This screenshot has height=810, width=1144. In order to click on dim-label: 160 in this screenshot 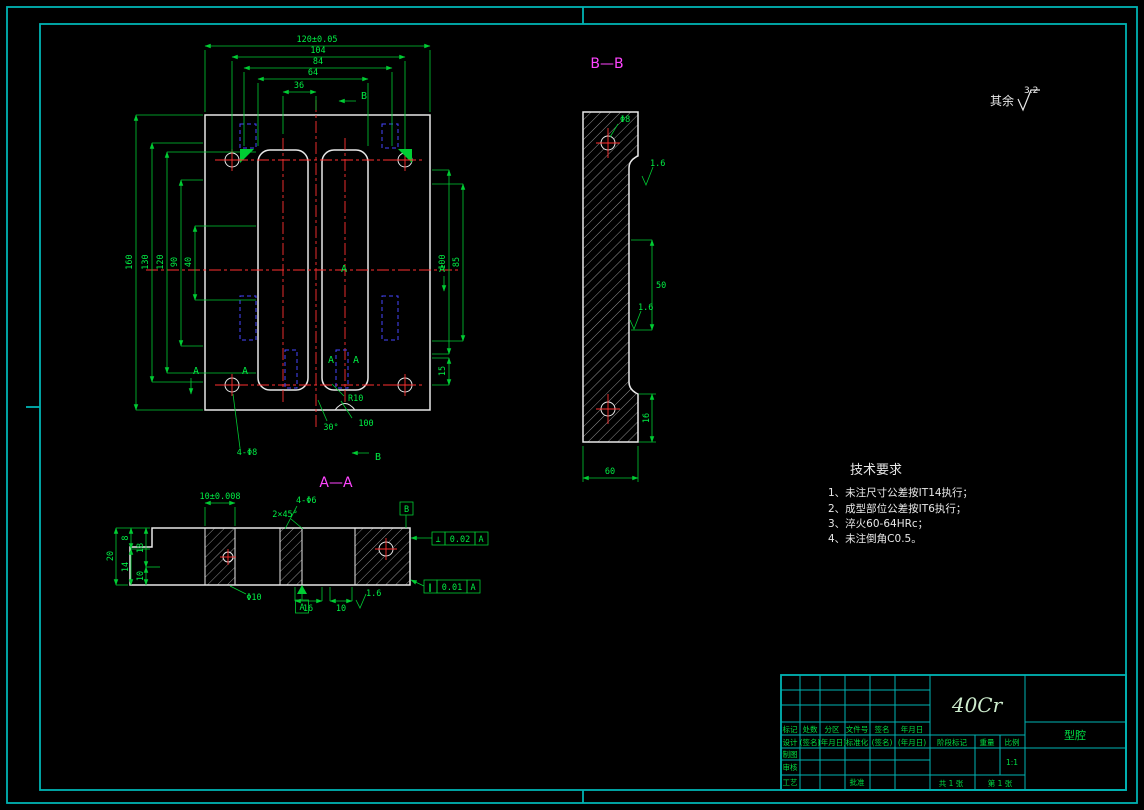, I will do `click(130, 261)`.